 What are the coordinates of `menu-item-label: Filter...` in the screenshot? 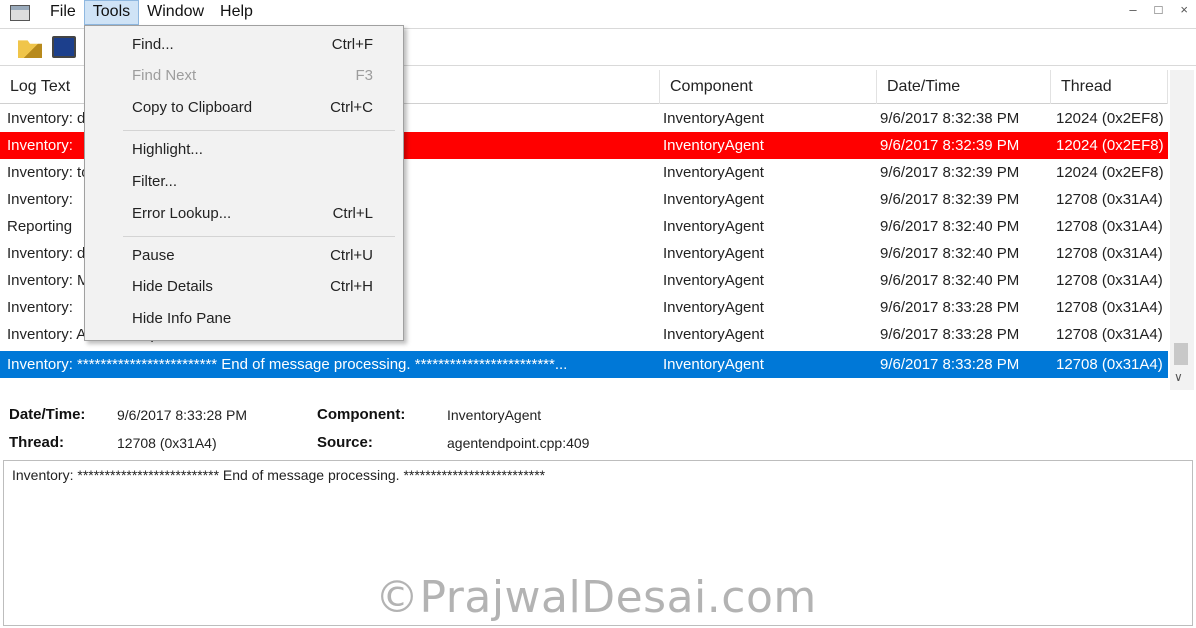 It's located at (155, 181).